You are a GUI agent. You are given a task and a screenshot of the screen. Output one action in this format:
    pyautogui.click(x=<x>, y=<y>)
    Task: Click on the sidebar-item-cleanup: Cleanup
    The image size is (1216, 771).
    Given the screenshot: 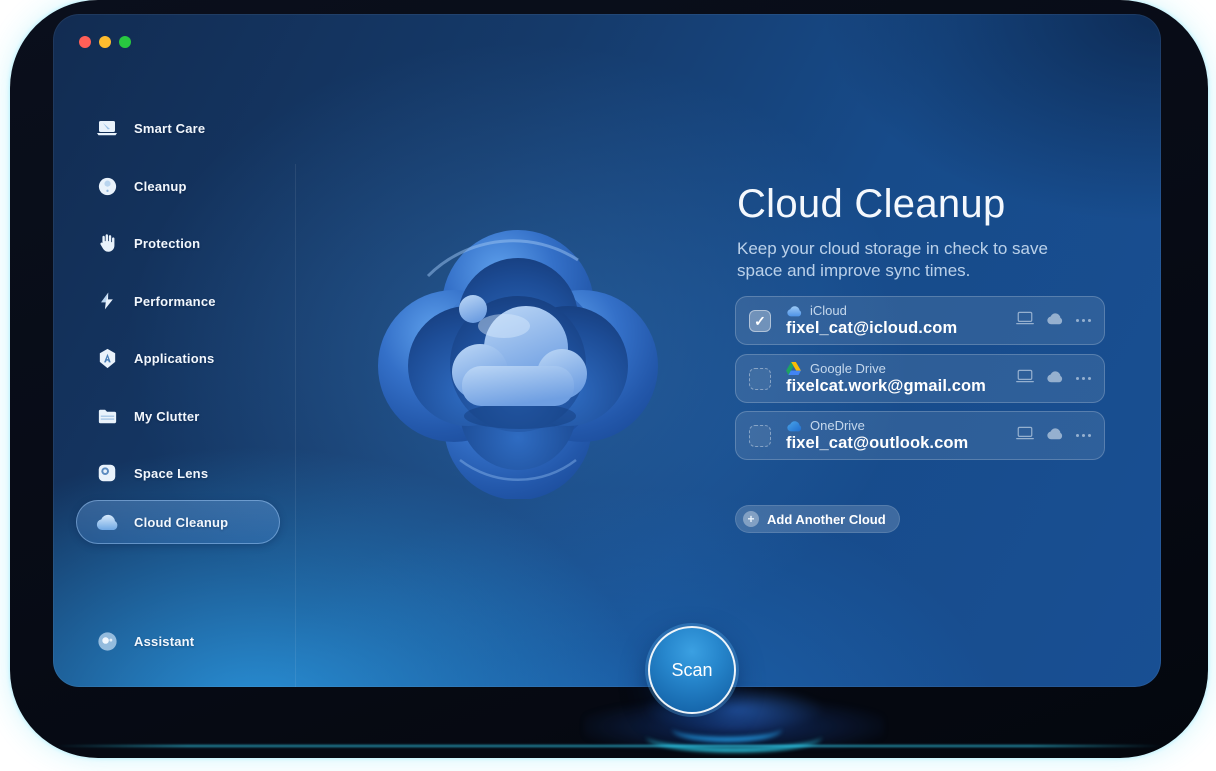 What is the action you would take?
    pyautogui.click(x=178, y=186)
    